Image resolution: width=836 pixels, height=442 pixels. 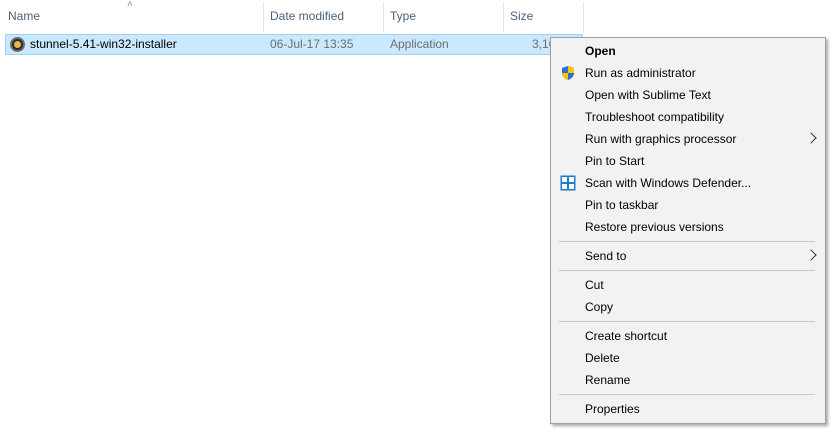 I want to click on menu-item-create-shortcut: Create shortcut, so click(x=688, y=336).